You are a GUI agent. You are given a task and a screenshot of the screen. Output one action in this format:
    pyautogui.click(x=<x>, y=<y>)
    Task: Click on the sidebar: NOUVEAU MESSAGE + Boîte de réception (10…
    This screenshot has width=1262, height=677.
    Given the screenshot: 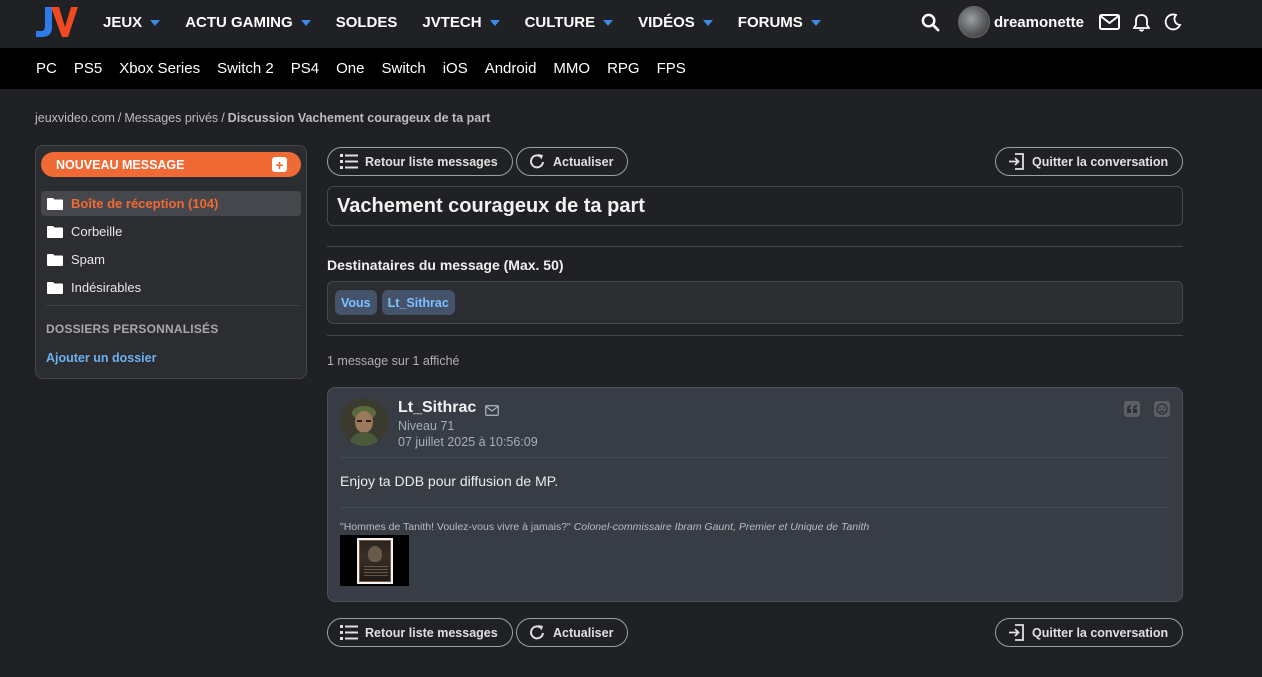 What is the action you would take?
    pyautogui.click(x=171, y=262)
    